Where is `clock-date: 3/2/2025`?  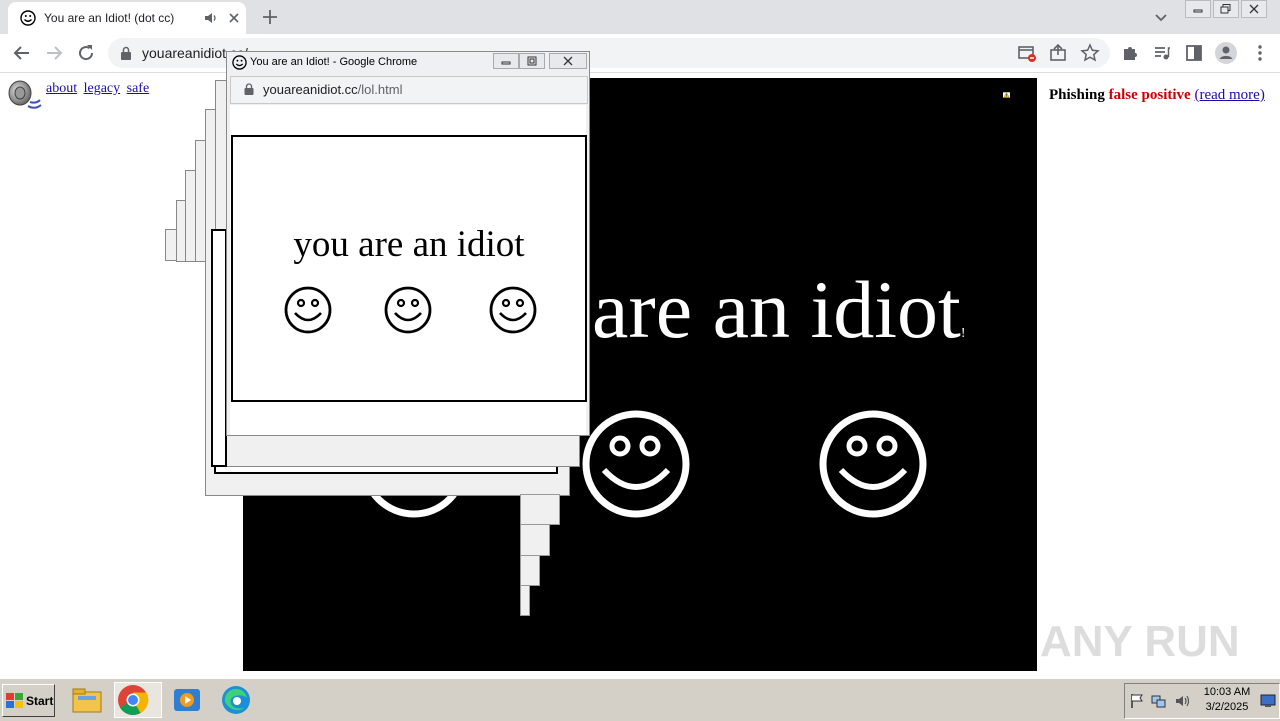
clock-date: 3/2/2025 is located at coordinates (1227, 707).